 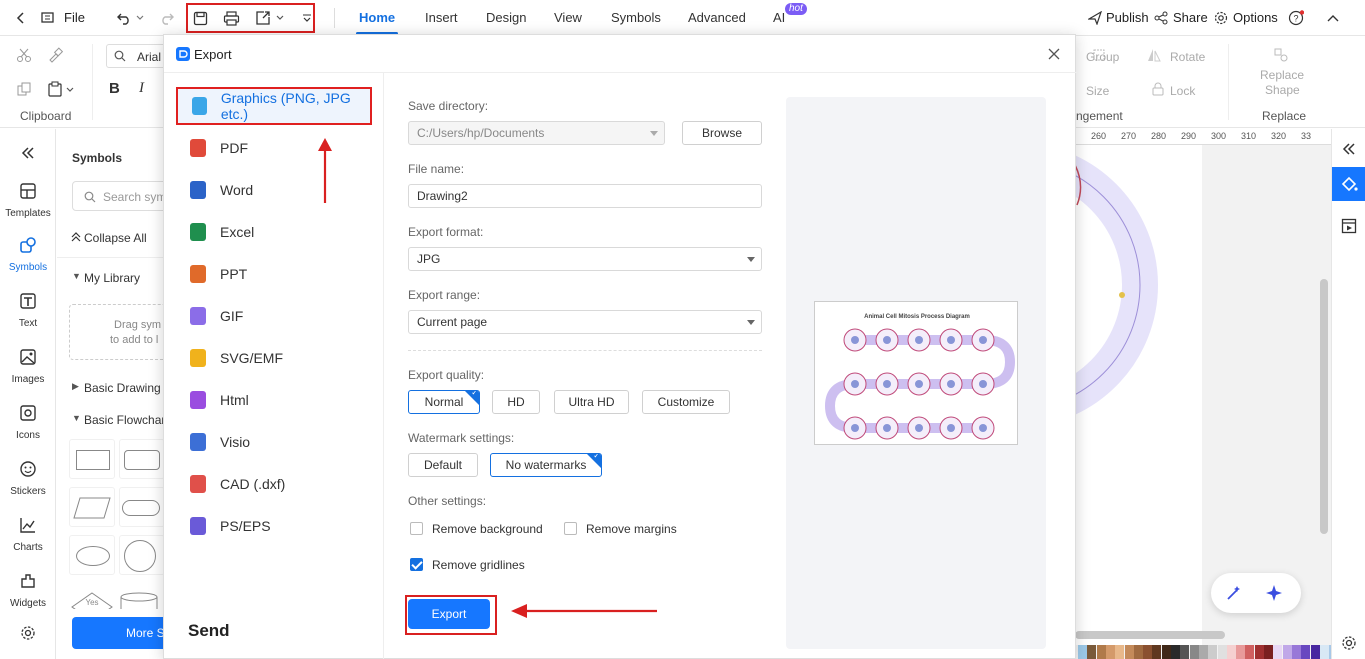 I want to click on remove-gridlines-checkbox, so click(x=416, y=564).